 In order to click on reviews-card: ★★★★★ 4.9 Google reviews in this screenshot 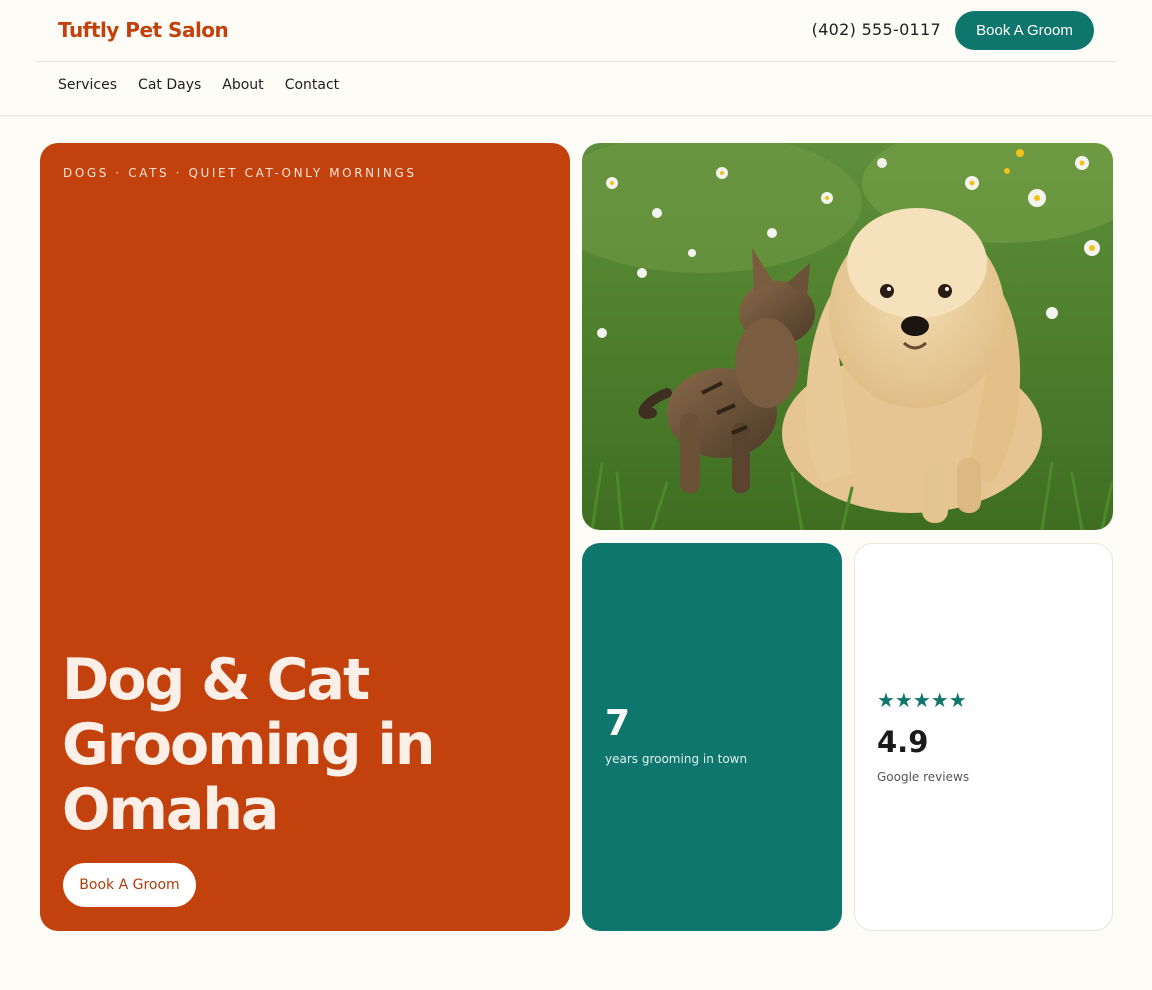, I will do `click(983, 737)`.